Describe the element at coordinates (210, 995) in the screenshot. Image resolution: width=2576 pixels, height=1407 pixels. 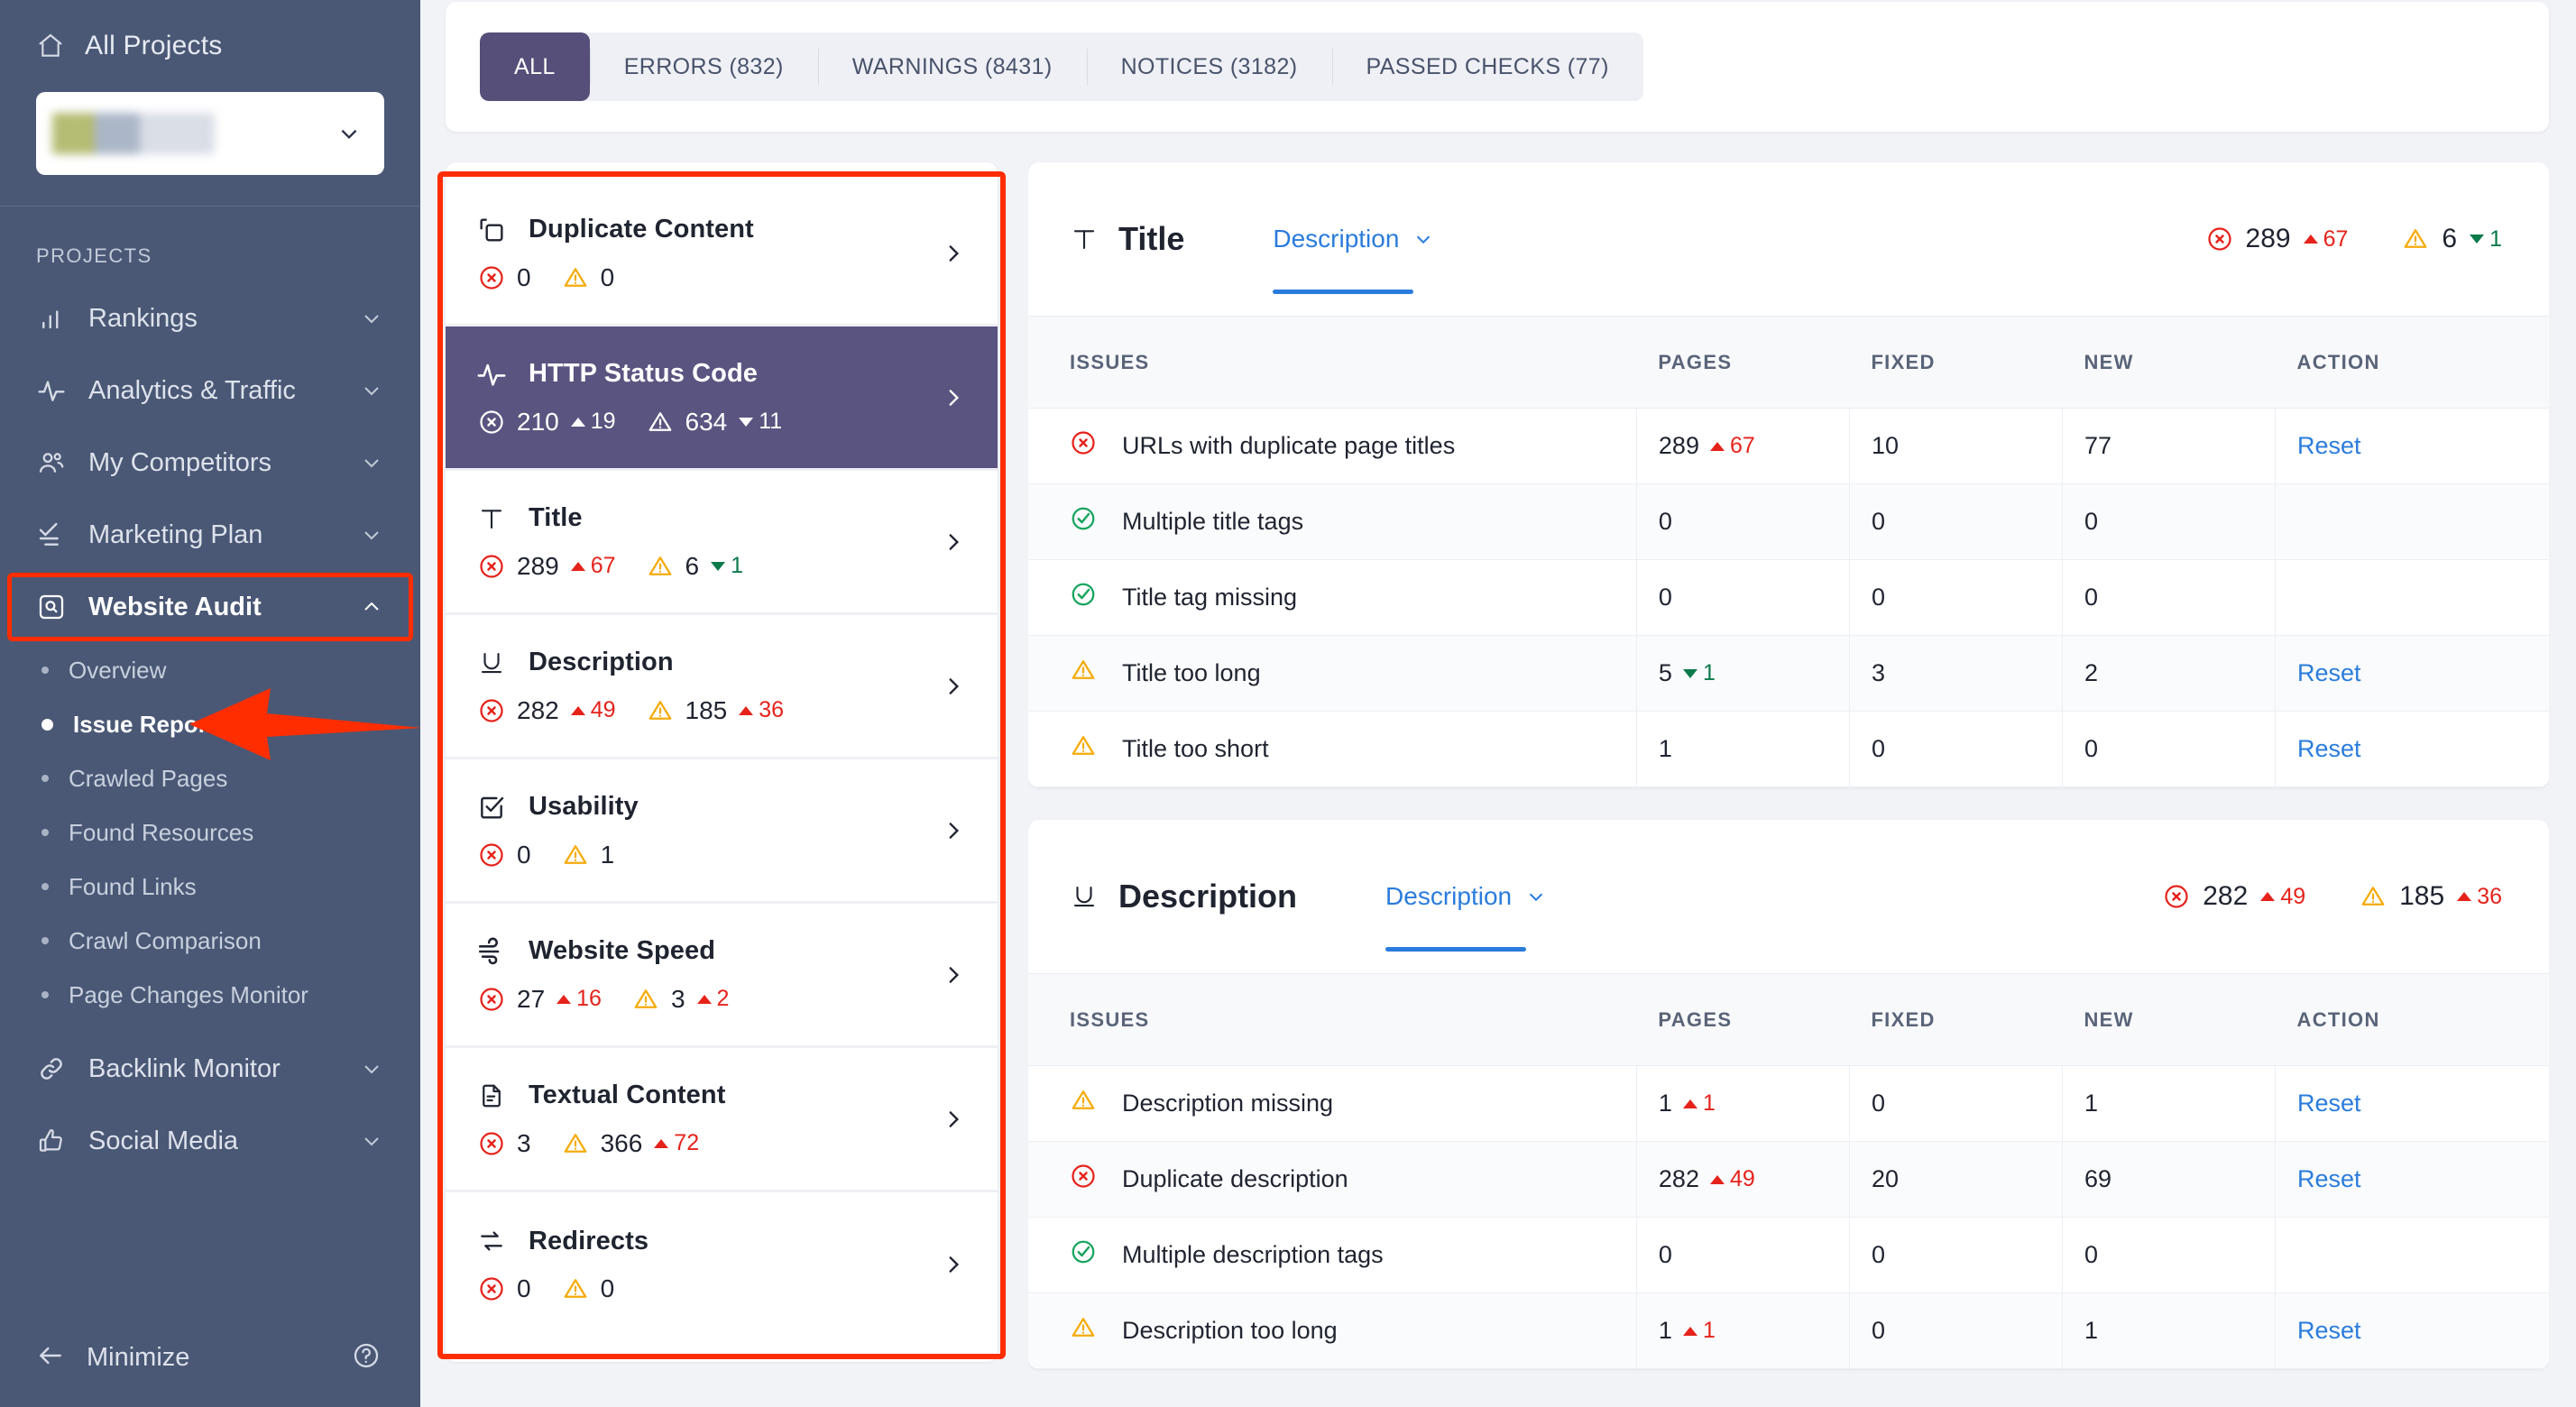
I see `sidebar-item-page-changes-monitor: Page Changes Monitor` at that location.